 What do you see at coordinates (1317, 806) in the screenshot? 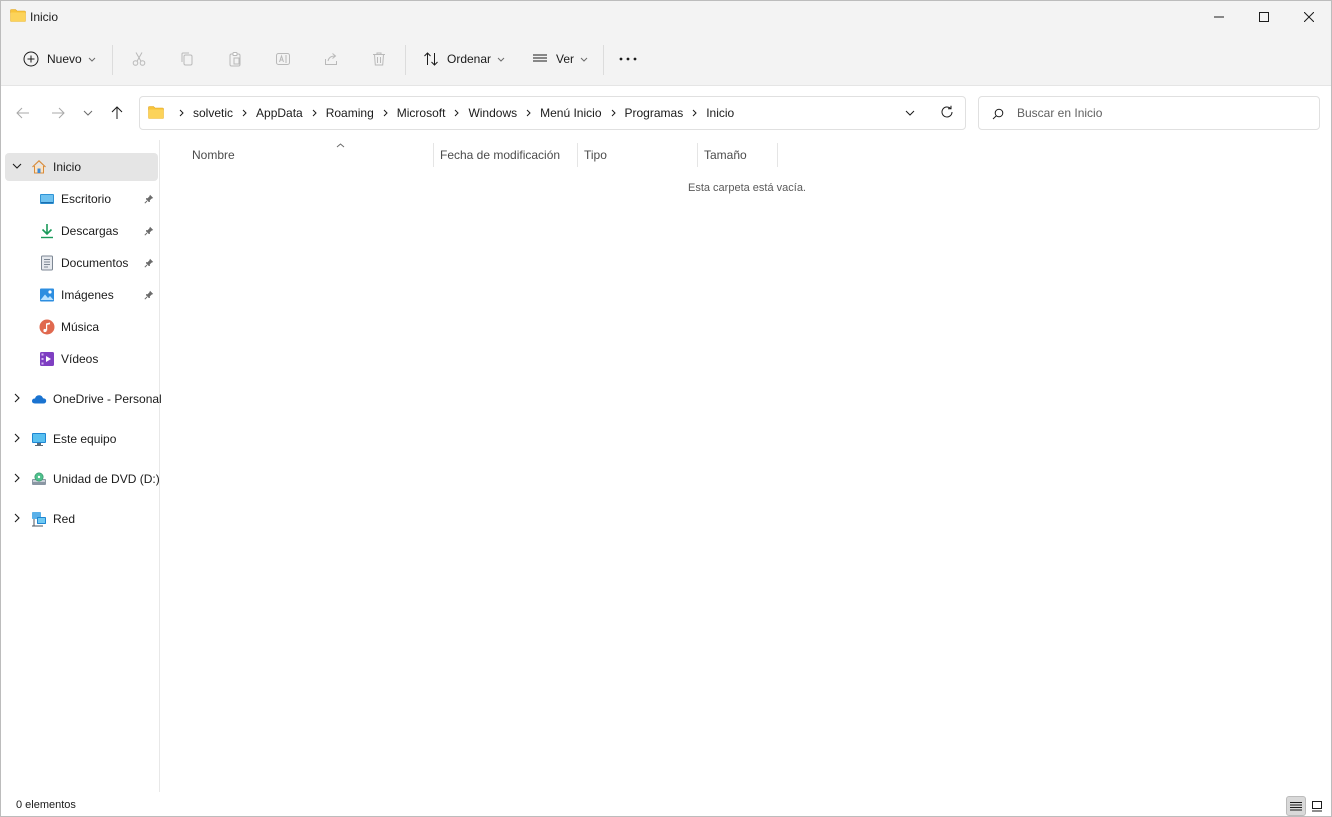
I see `large-icons-view-button` at bounding box center [1317, 806].